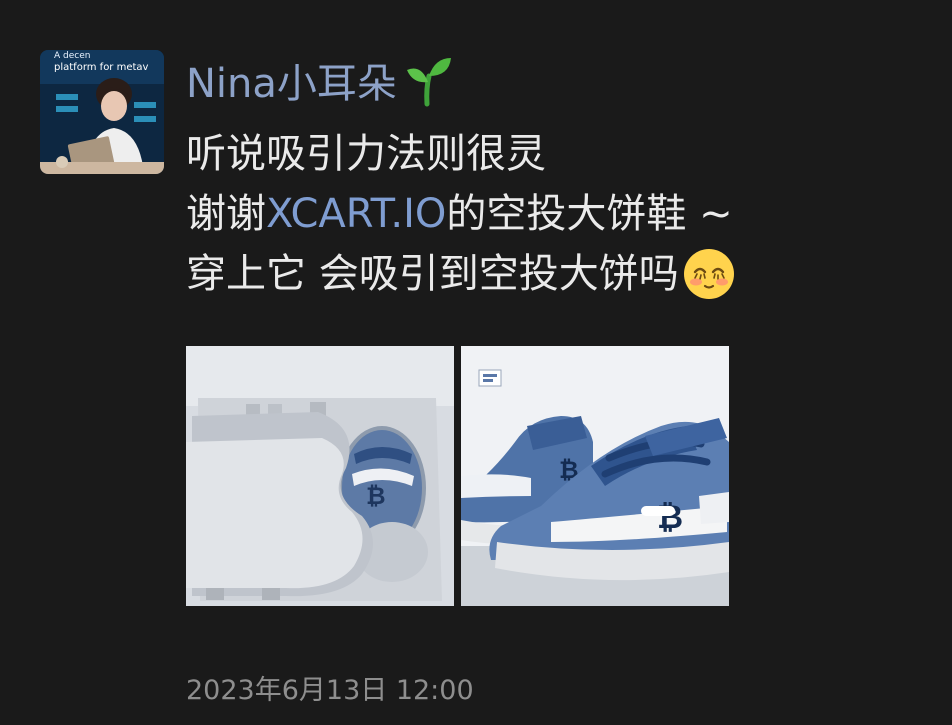 Image resolution: width=952 pixels, height=725 pixels. Describe the element at coordinates (330, 690) in the screenshot. I see `post-timestamp: 2023年6月13日 12:00` at that location.